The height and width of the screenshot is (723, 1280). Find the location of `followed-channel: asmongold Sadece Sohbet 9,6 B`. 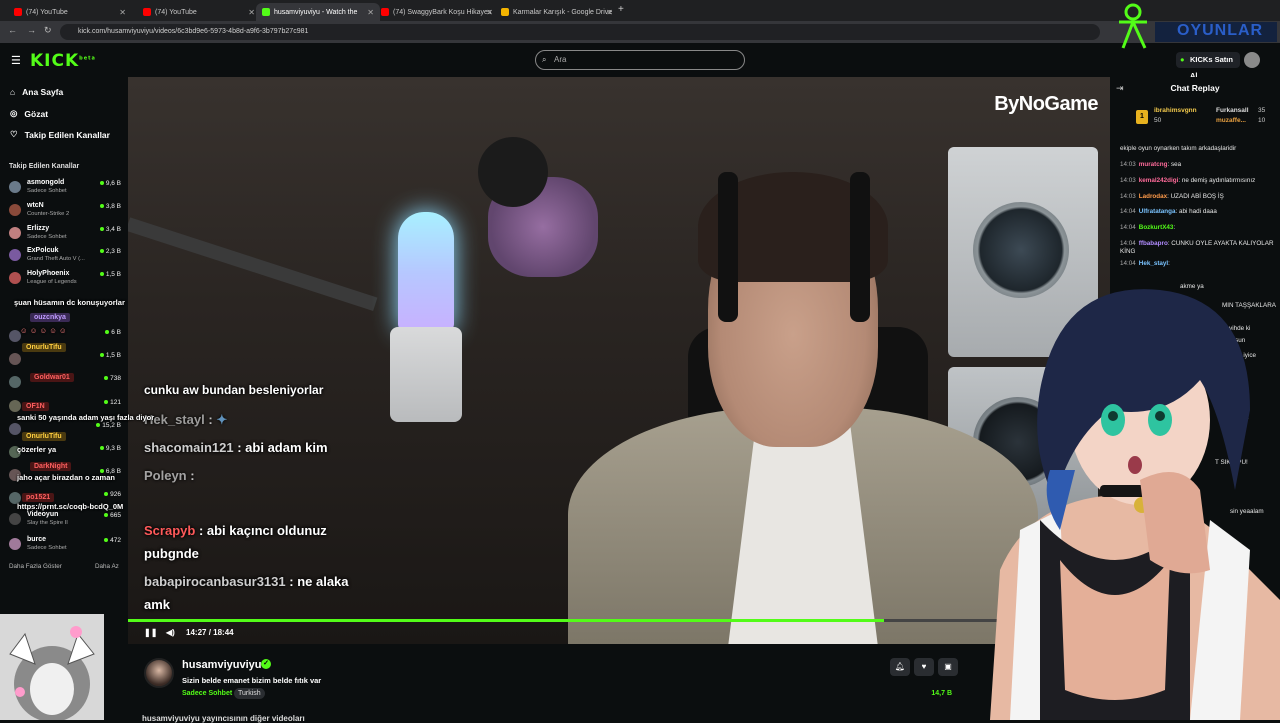

followed-channel: asmongold Sadece Sohbet 9,6 B is located at coordinates (65, 187).